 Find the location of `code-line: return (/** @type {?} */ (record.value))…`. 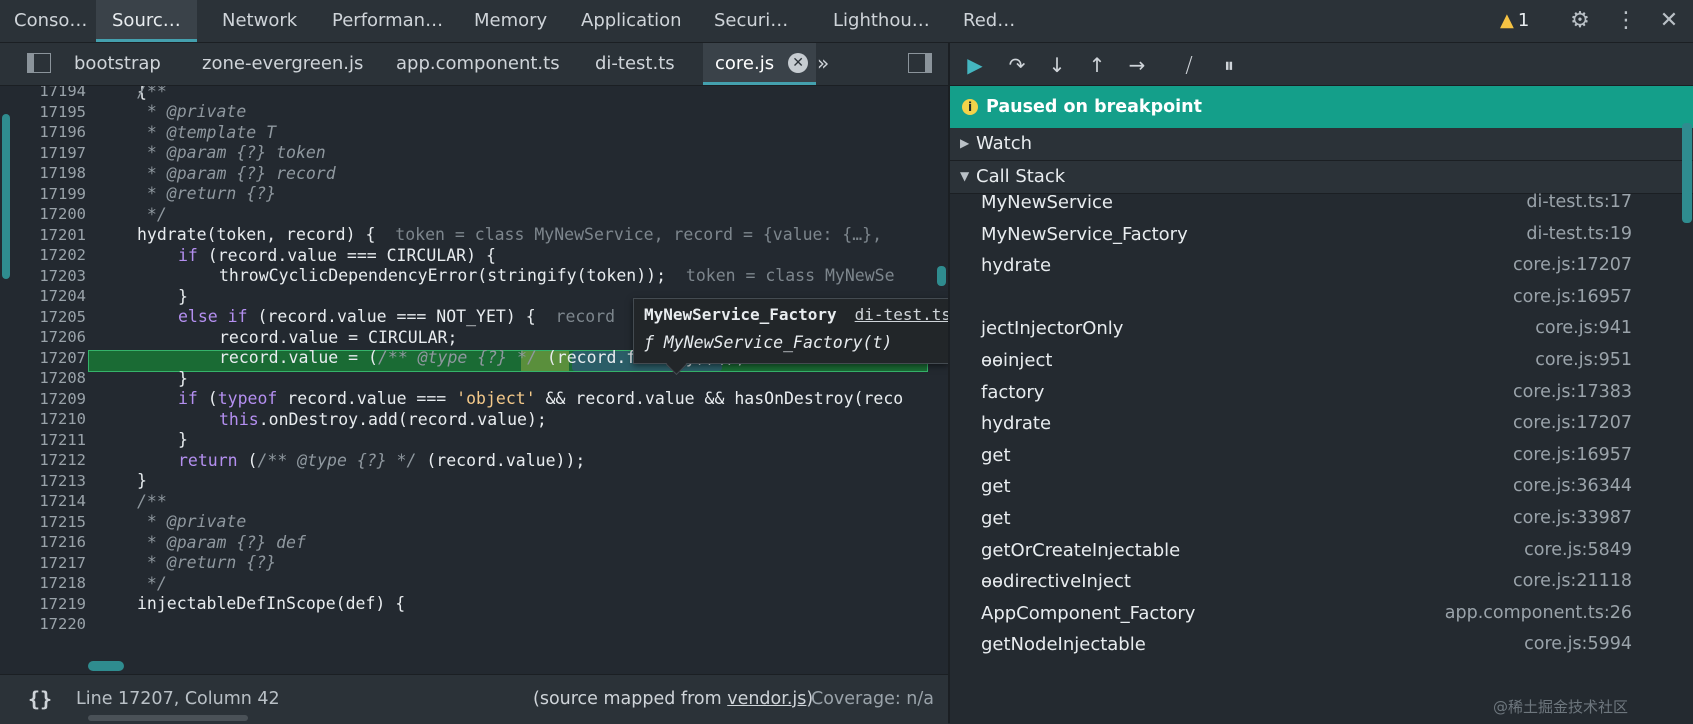

code-line: return (/** @type {?} */ (record.value))… is located at coordinates (381, 460).